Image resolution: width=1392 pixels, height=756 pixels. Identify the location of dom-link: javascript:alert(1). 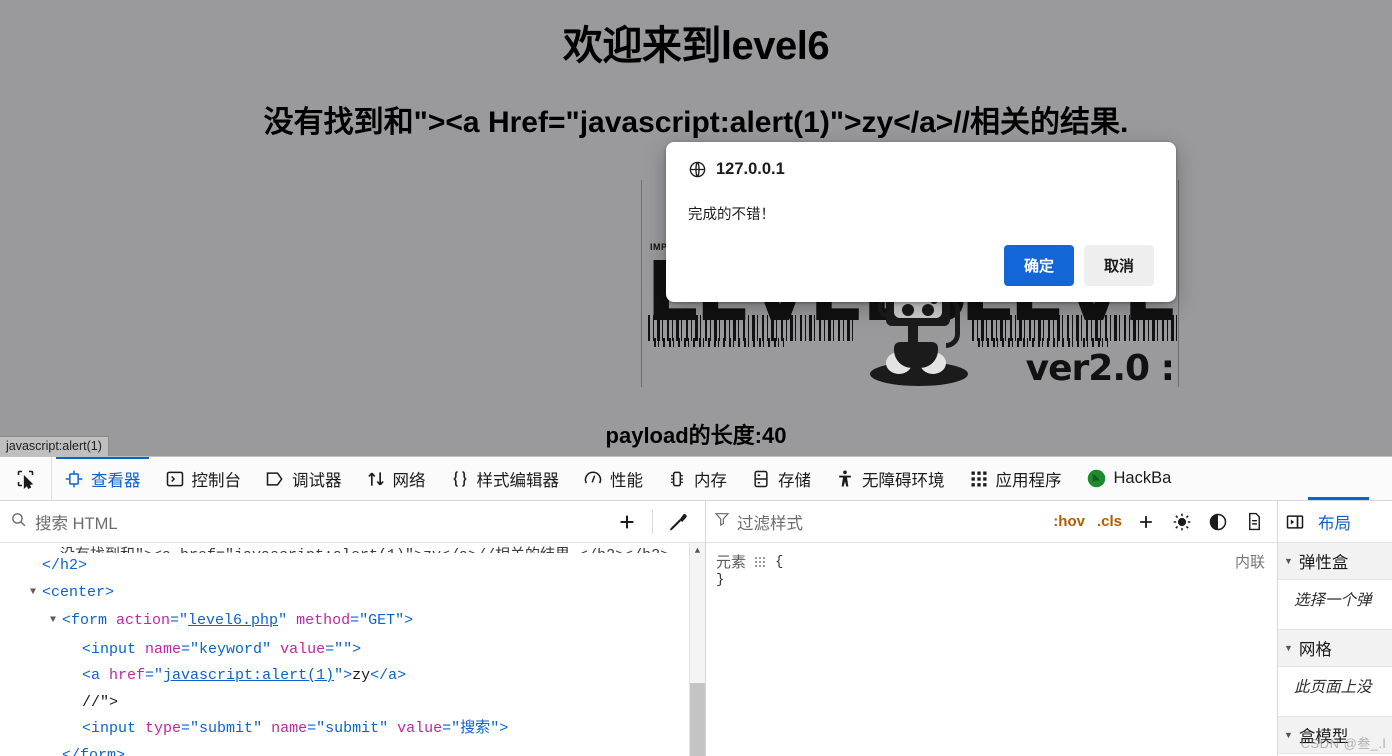
(248, 675).